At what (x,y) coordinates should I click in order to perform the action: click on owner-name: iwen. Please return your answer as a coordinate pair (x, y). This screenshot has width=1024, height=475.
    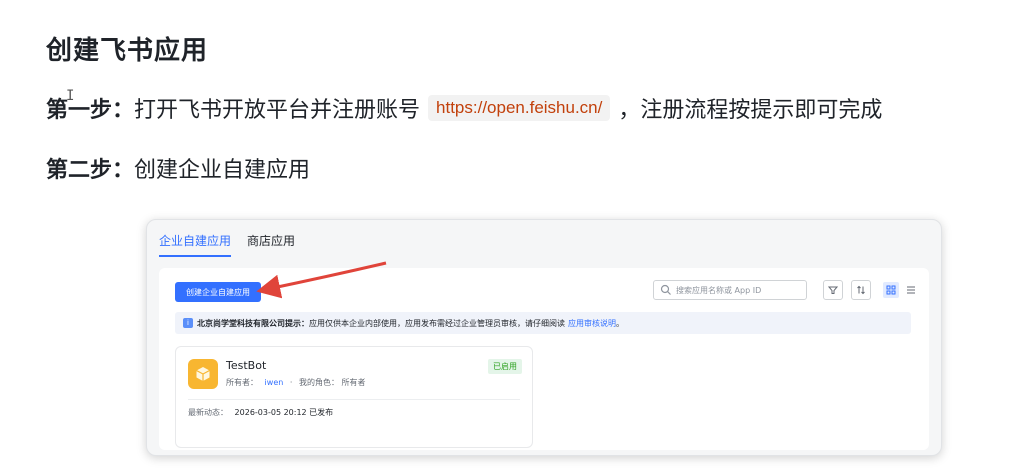
    Looking at the image, I should click on (274, 382).